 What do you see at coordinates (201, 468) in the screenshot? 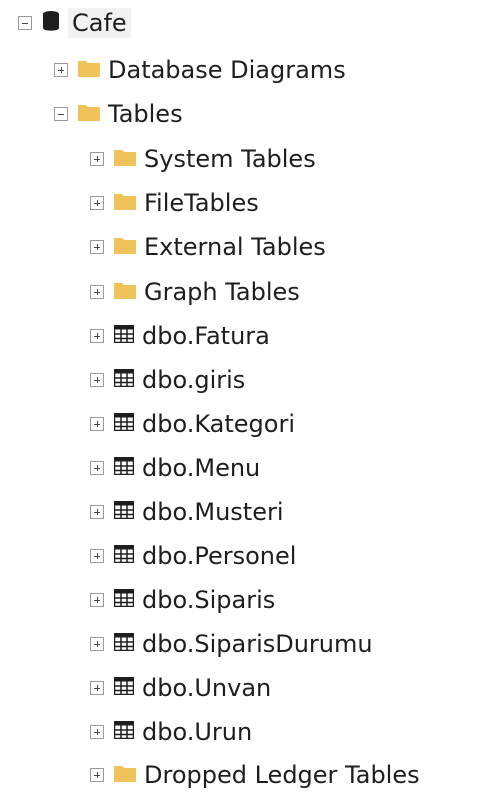
I see `tree-node-label: dbo.Menu` at bounding box center [201, 468].